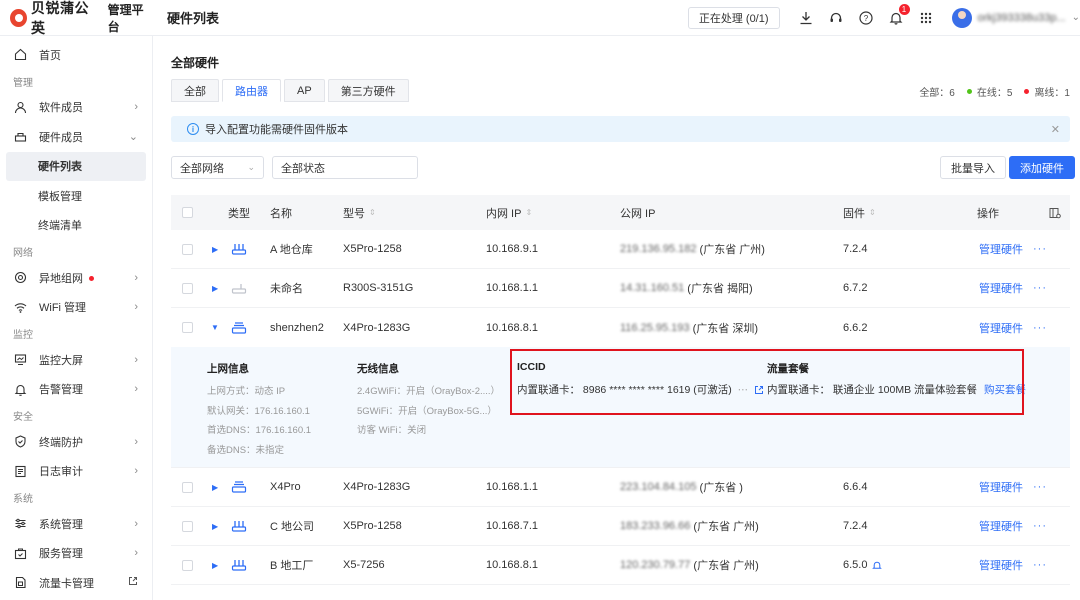 The image size is (1080, 600). I want to click on tab-router: 路由器, so click(251, 90).